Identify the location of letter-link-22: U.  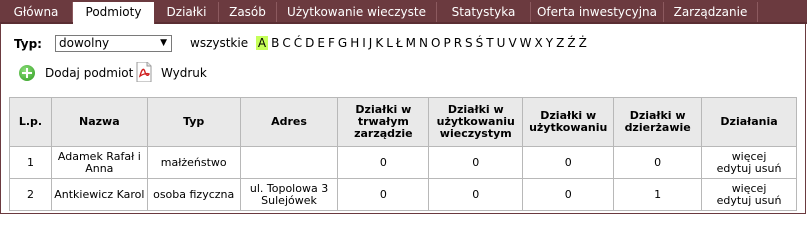
(501, 43).